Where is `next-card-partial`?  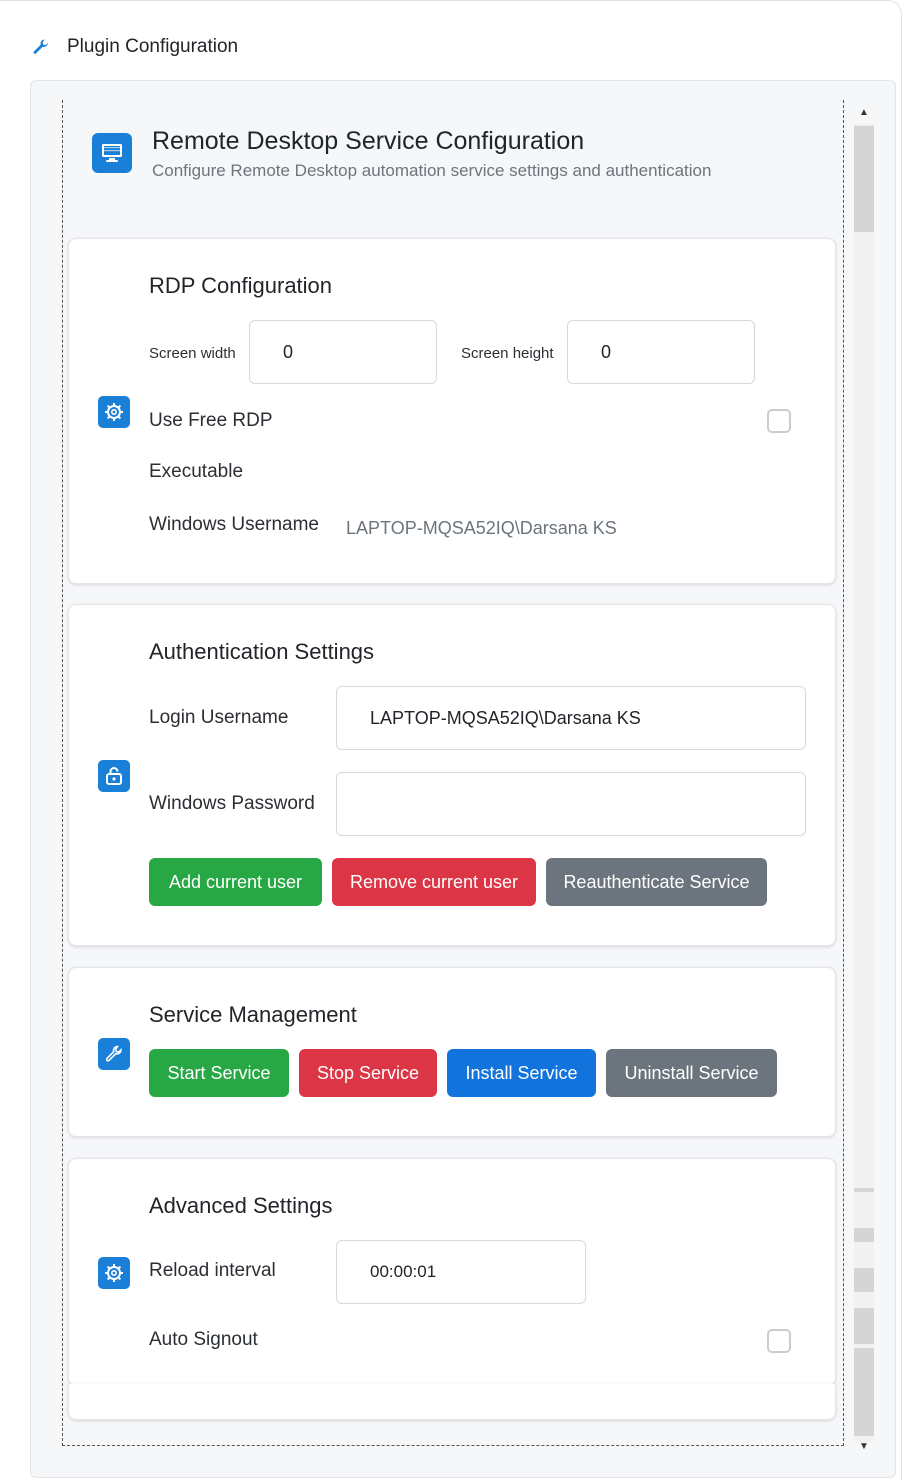
next-card-partial is located at coordinates (452, 1402).